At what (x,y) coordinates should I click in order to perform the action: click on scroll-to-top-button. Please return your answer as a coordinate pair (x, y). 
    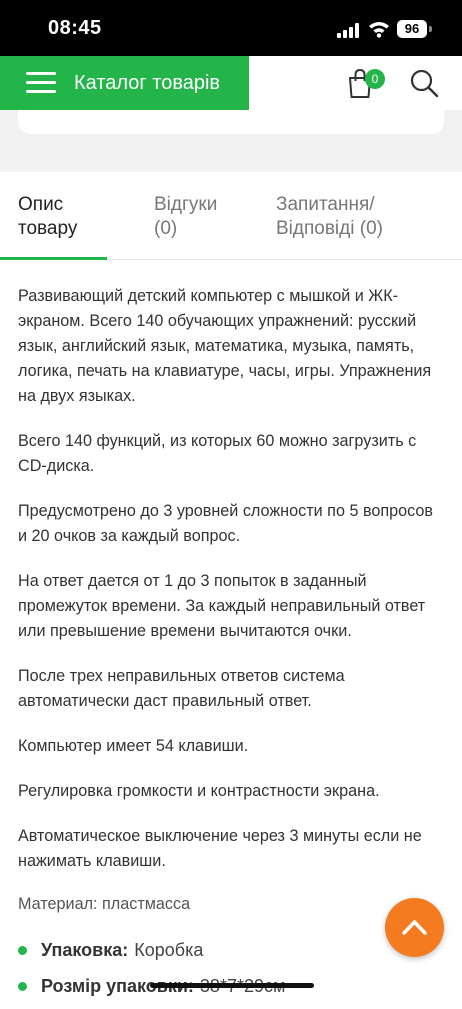
    Looking at the image, I should click on (414, 927).